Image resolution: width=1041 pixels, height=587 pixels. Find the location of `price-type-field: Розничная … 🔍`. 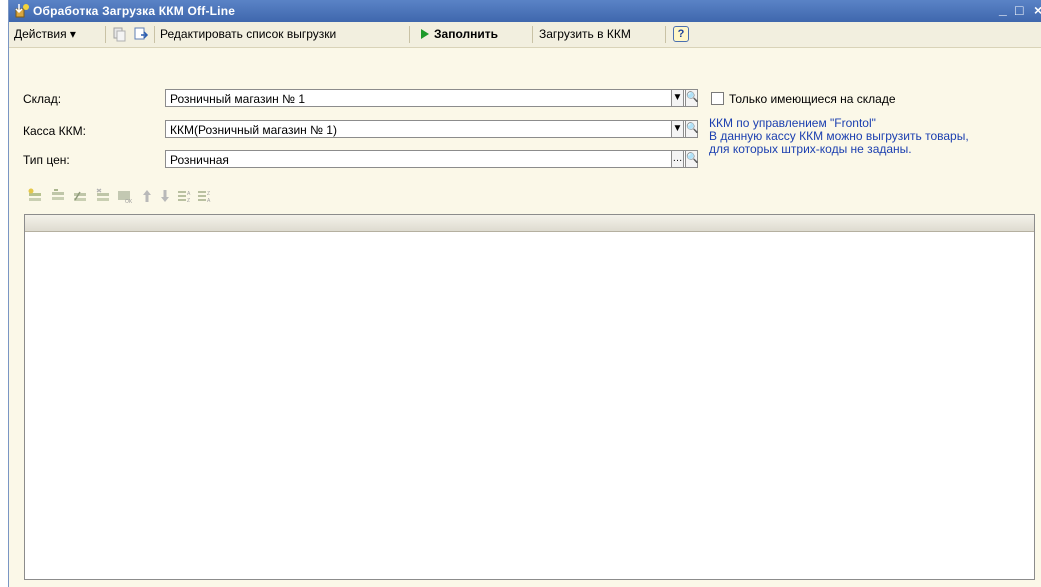

price-type-field: Розничная … 🔍 is located at coordinates (431, 159).